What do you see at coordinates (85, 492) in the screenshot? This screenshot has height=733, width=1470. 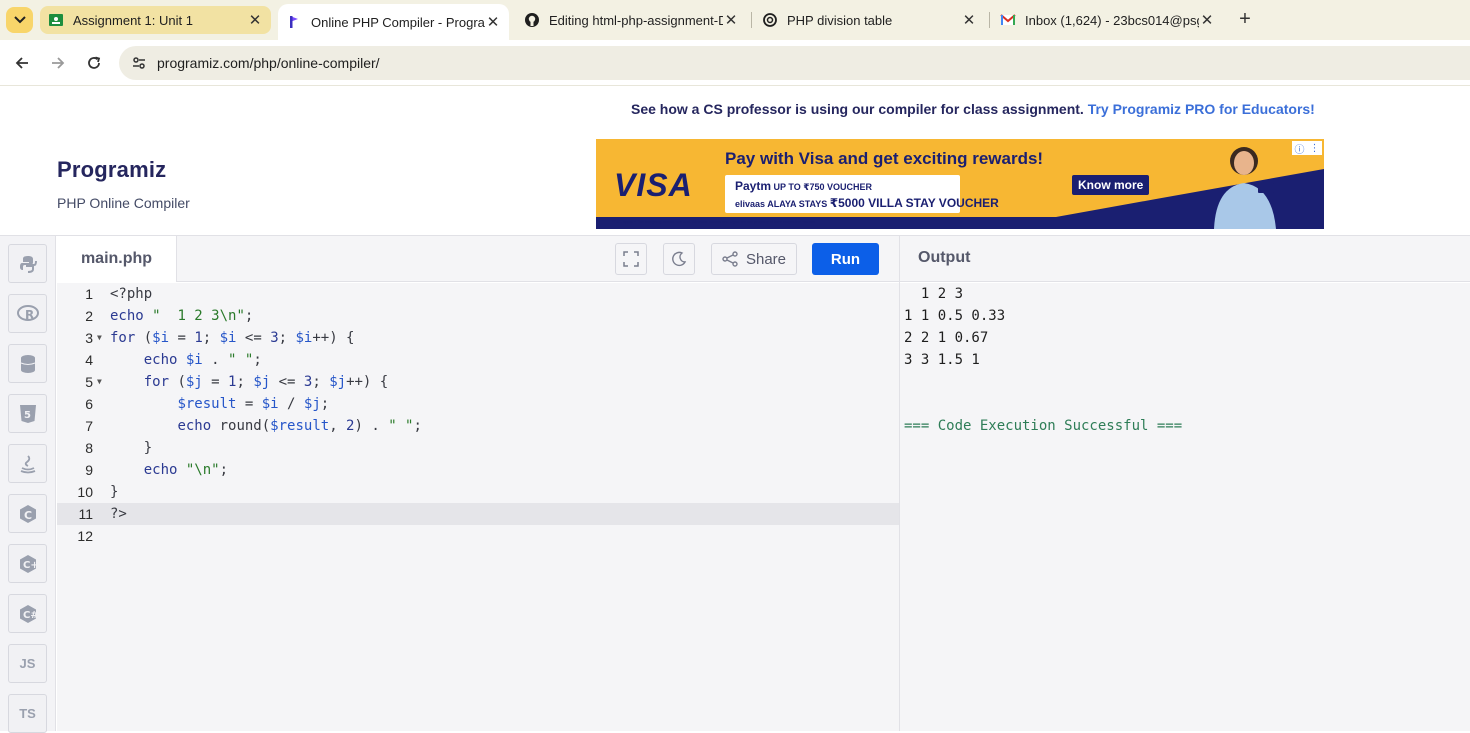 I see `line-number: 10` at bounding box center [85, 492].